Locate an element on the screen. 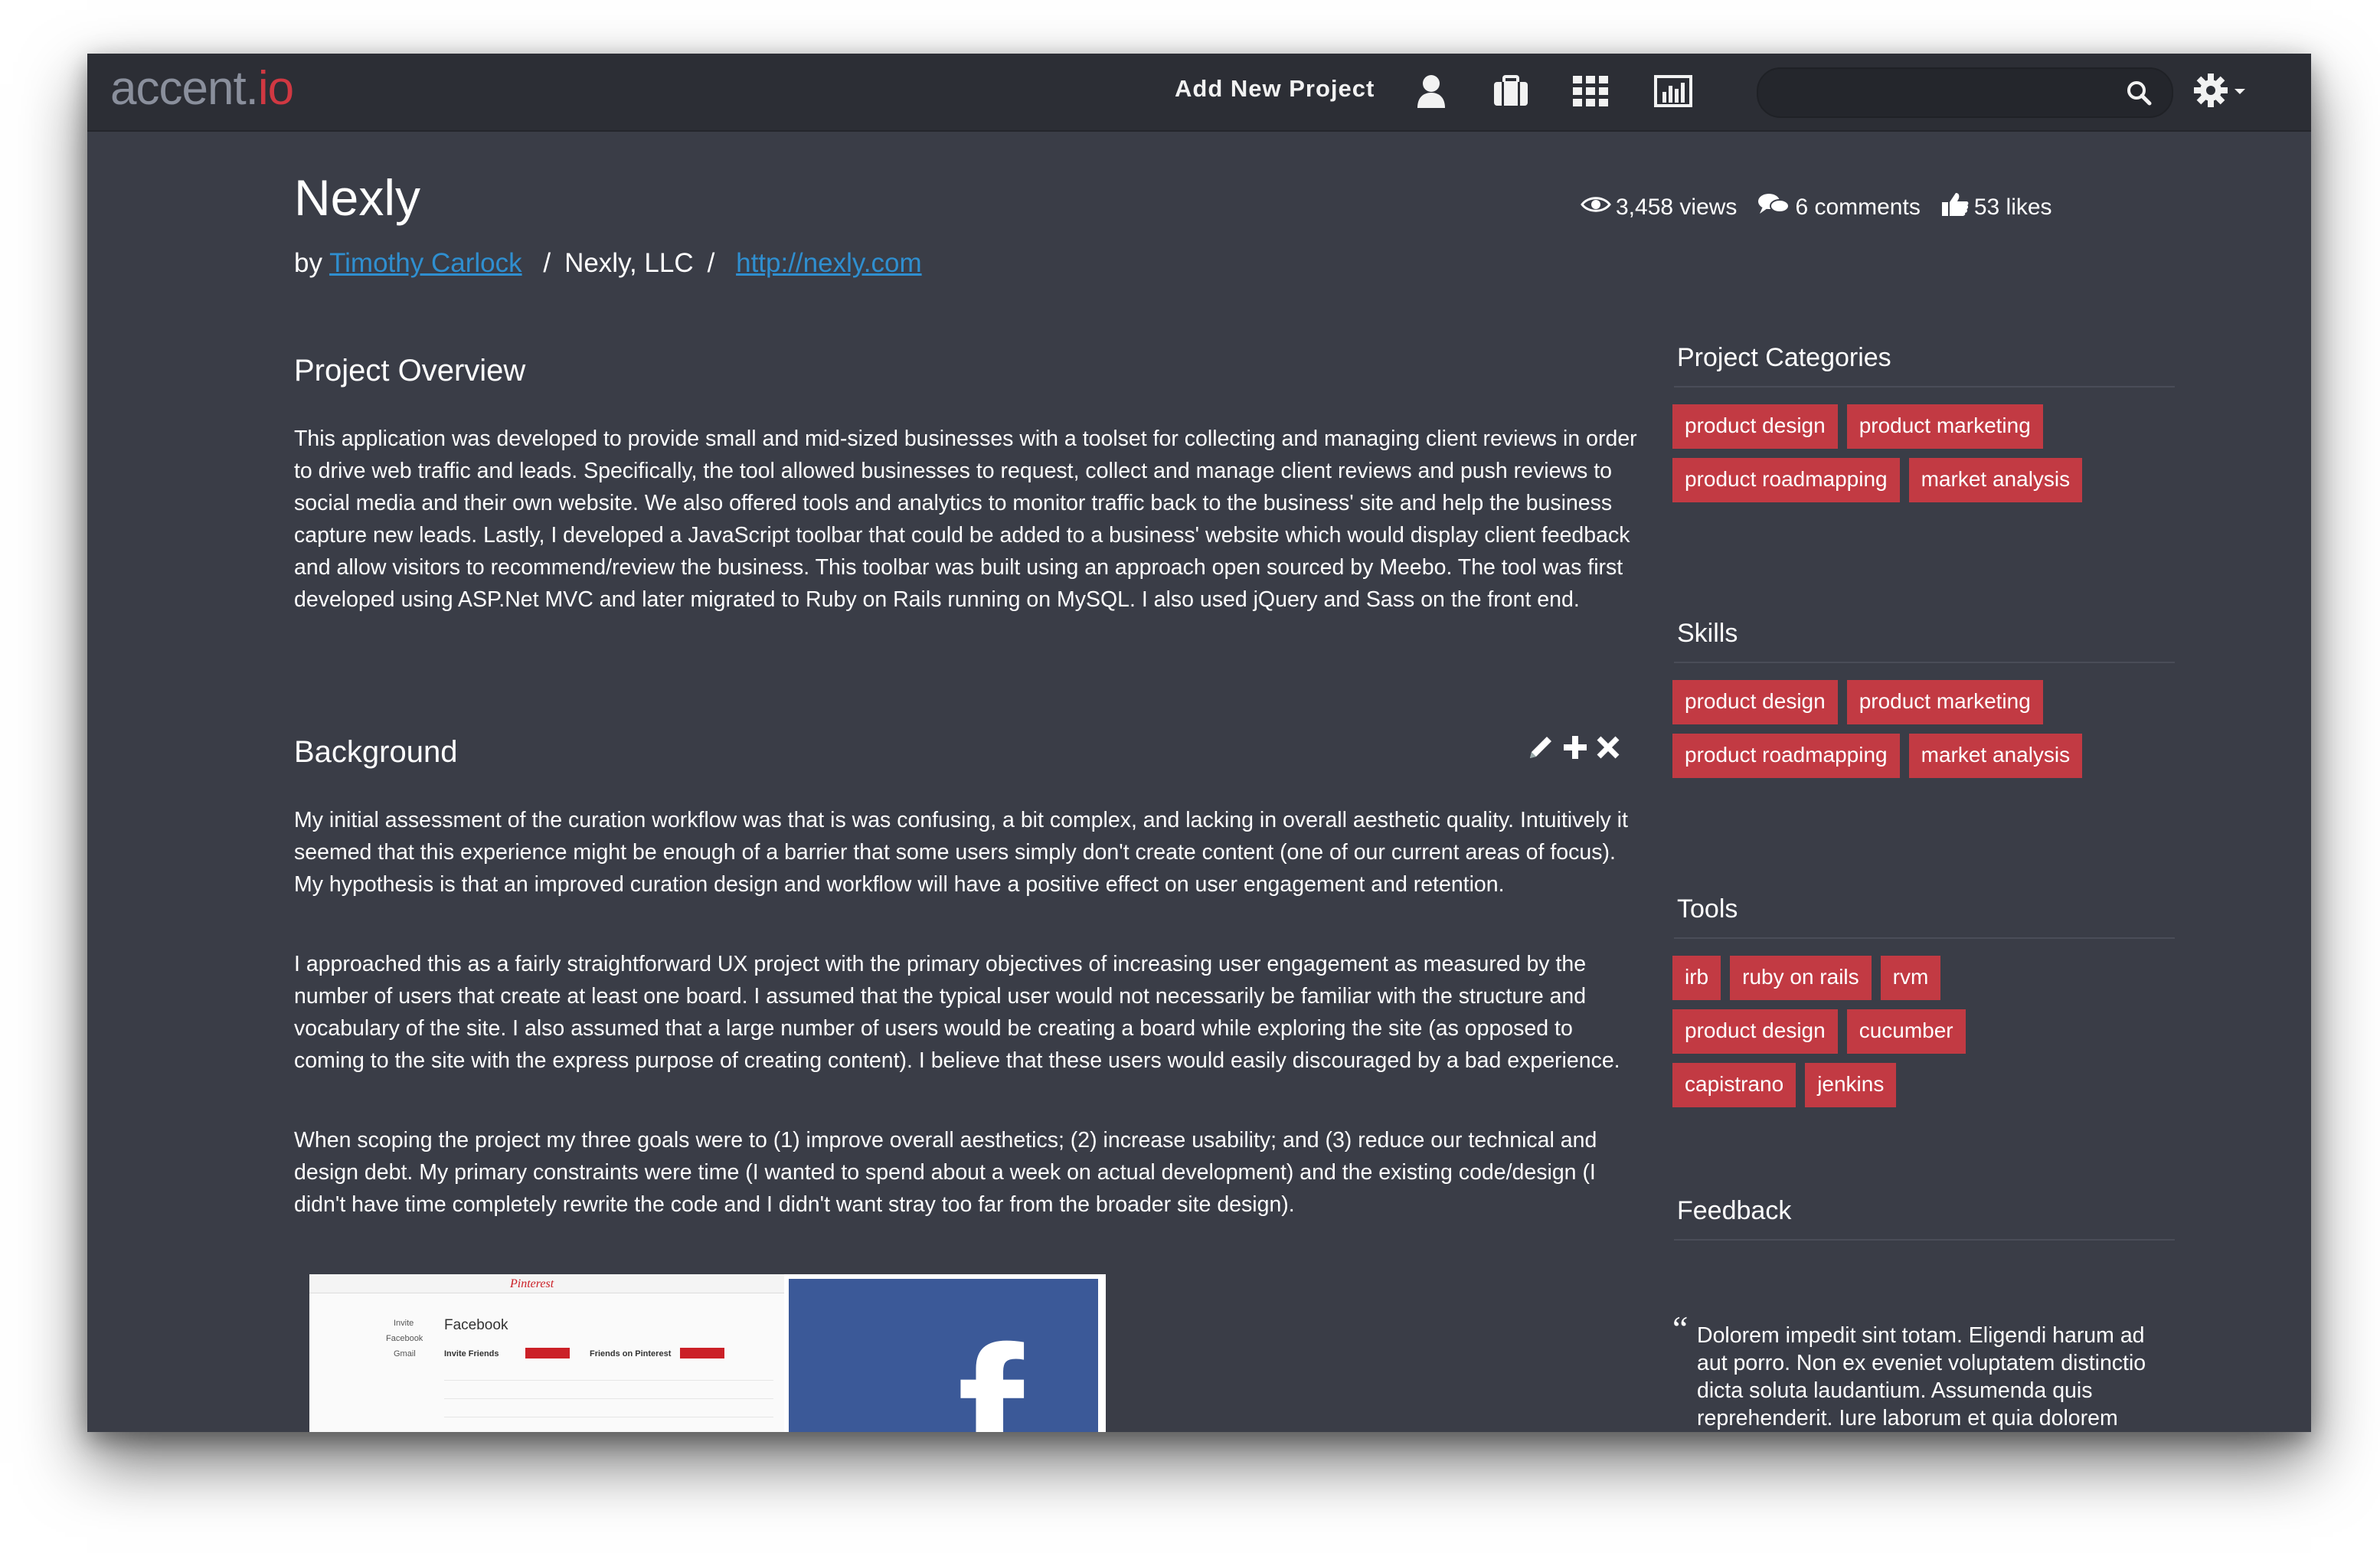  author-link: Timothy Carlock is located at coordinates (425, 263).